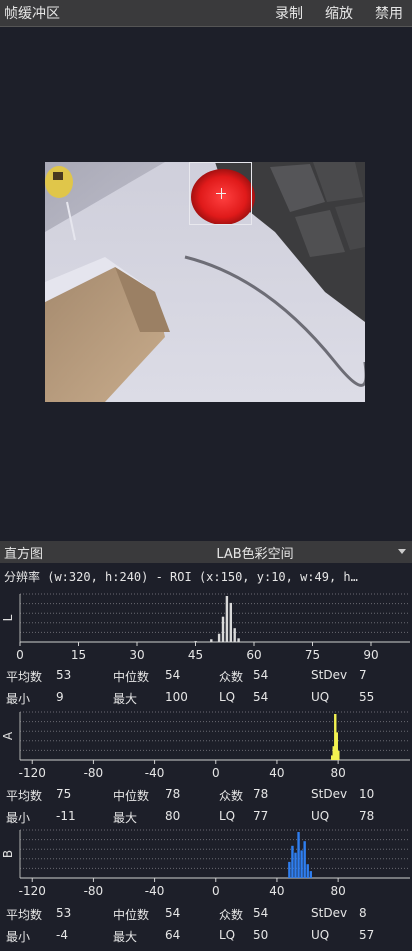  Describe the element at coordinates (195, 655) in the screenshot. I see `x-tick-label: 45` at that location.